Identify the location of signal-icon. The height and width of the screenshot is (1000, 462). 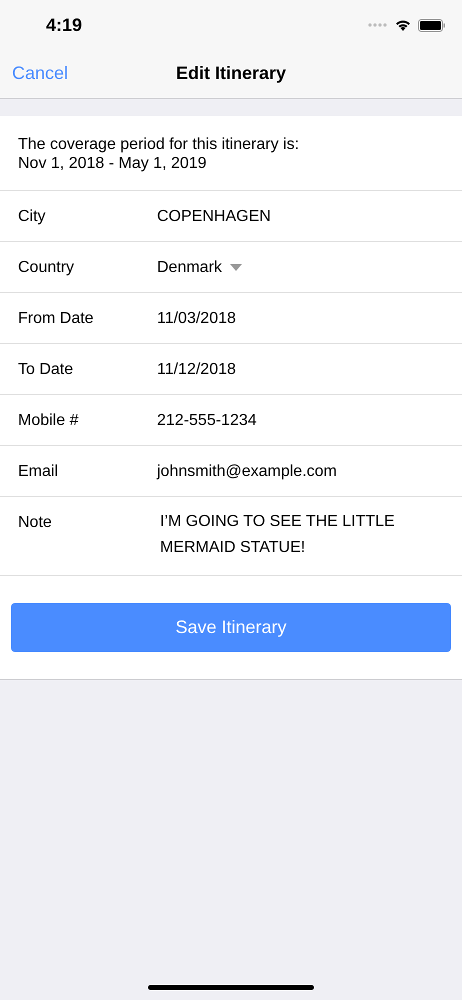
(378, 25).